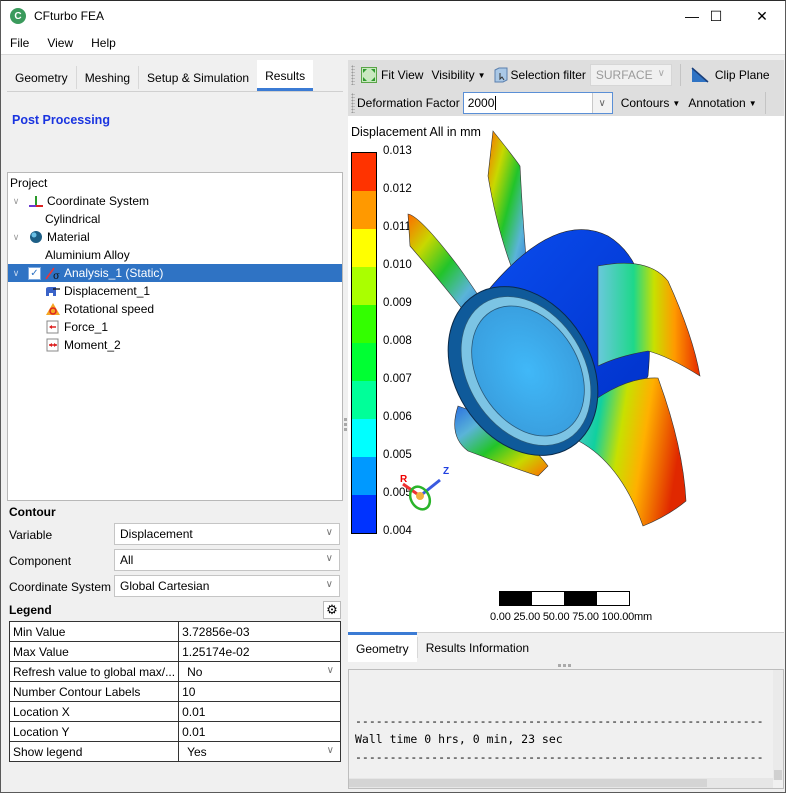  Describe the element at coordinates (42, 77) in the screenshot. I see `tab-geometry: Geometry` at that location.